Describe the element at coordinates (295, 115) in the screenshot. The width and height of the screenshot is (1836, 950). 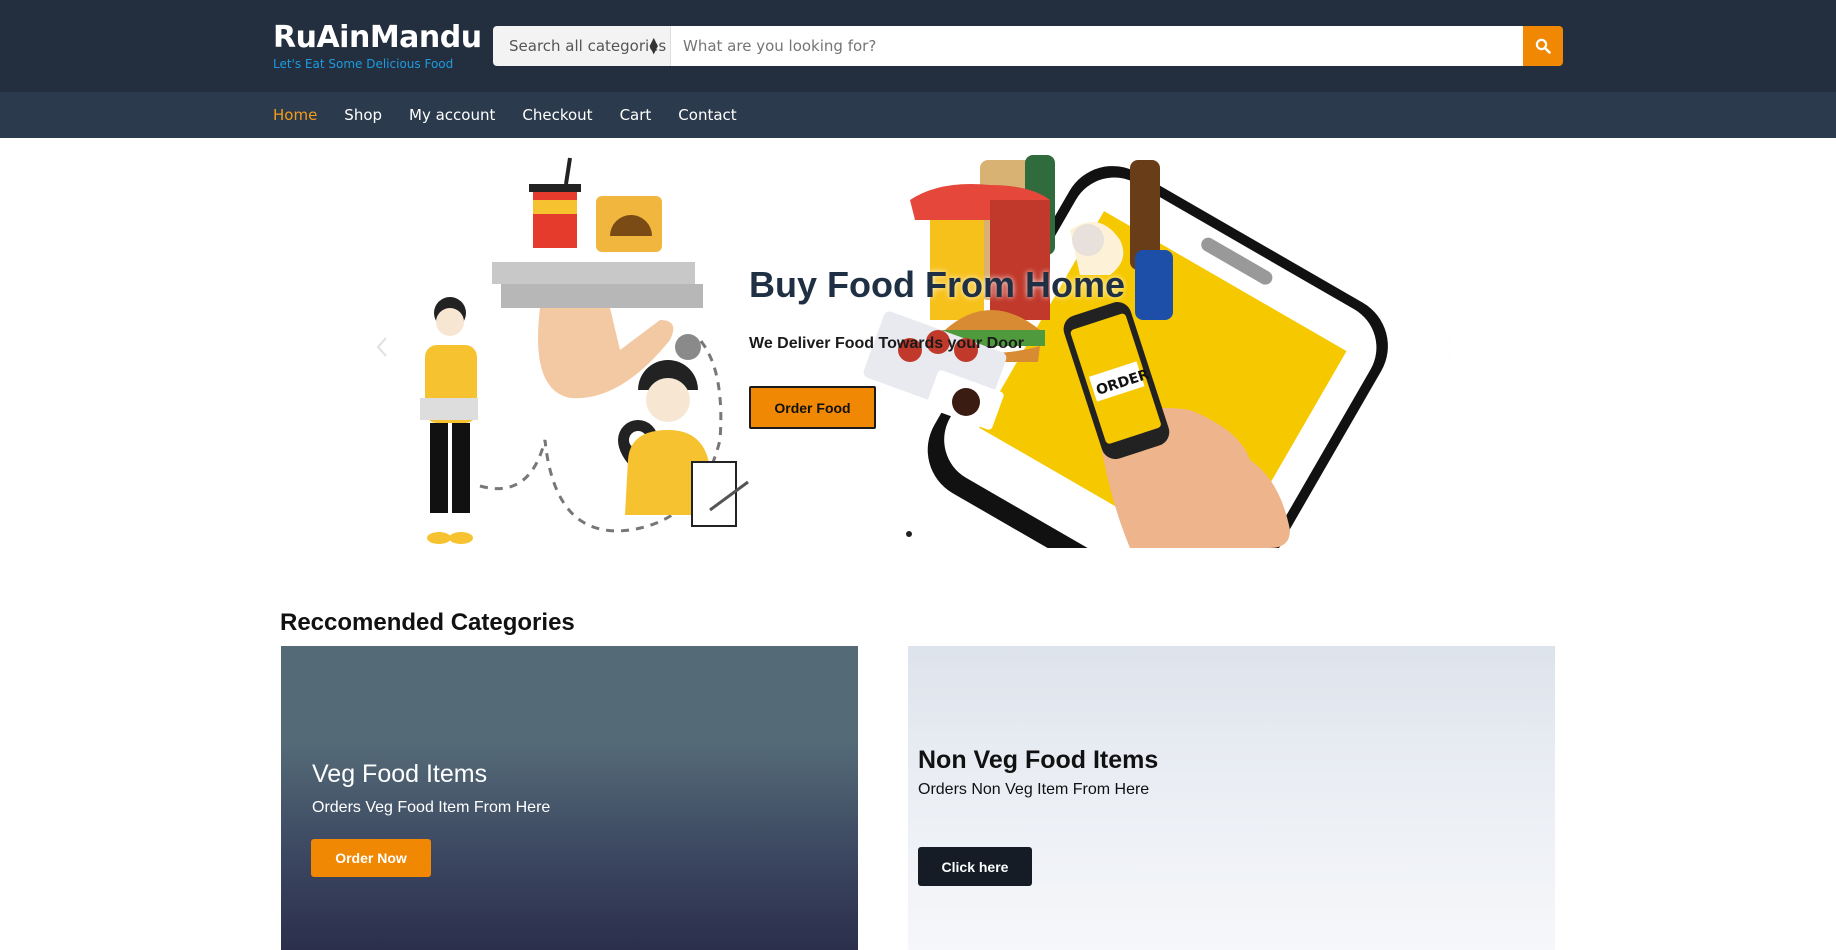
I see `nav-item-home: Home` at that location.